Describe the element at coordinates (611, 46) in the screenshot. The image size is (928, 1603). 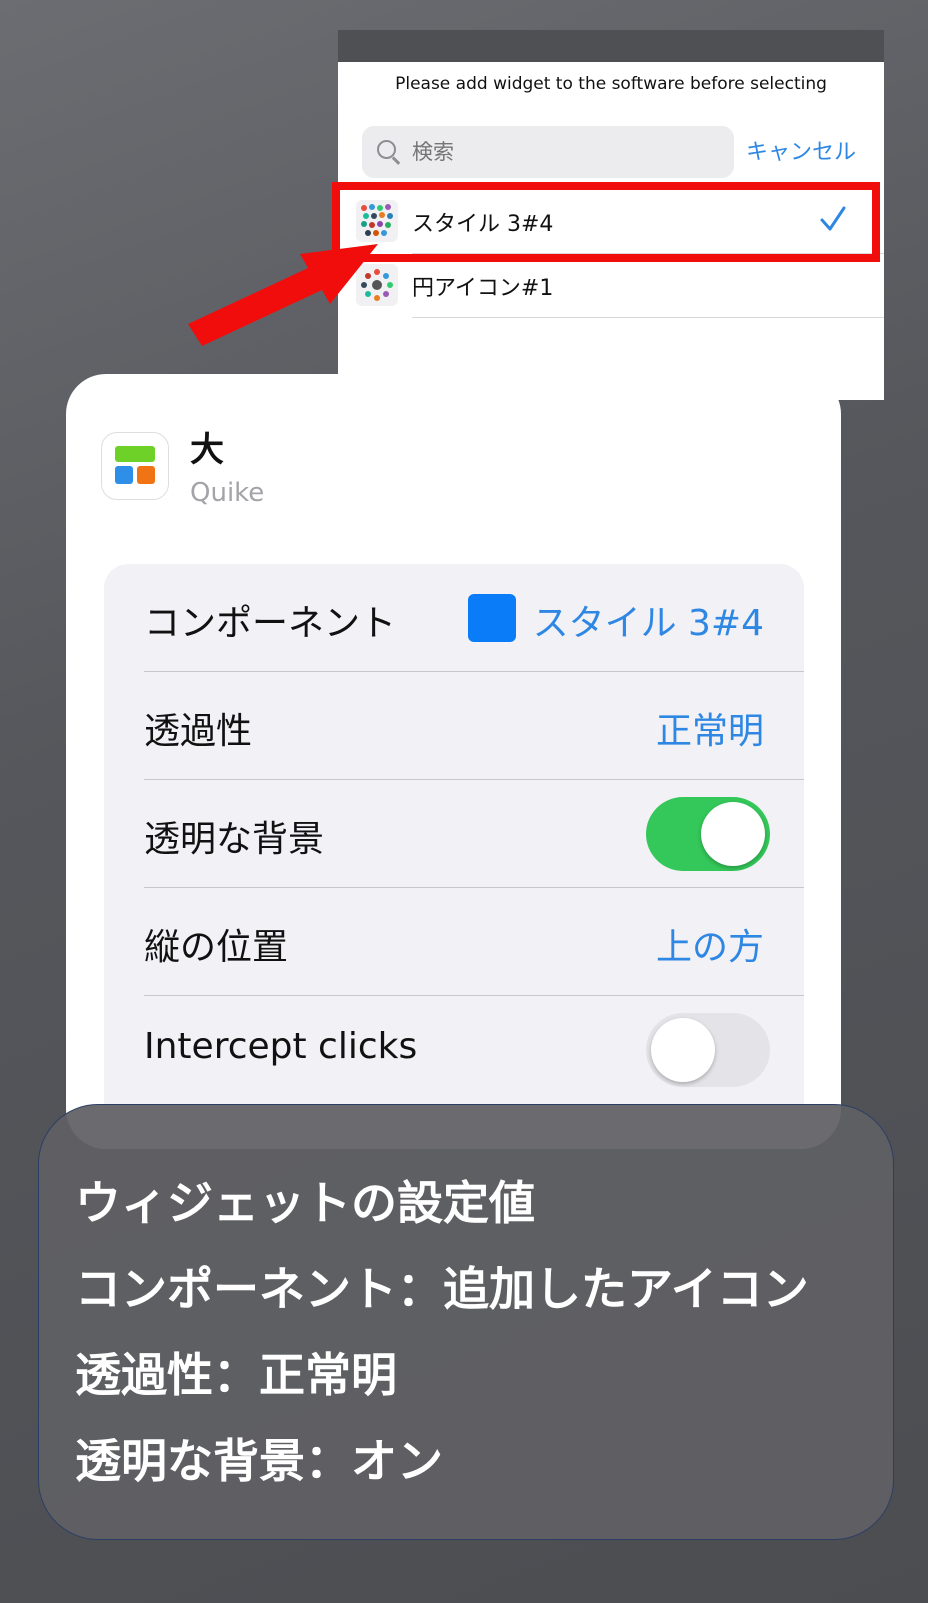
I see `picker-topbar` at that location.